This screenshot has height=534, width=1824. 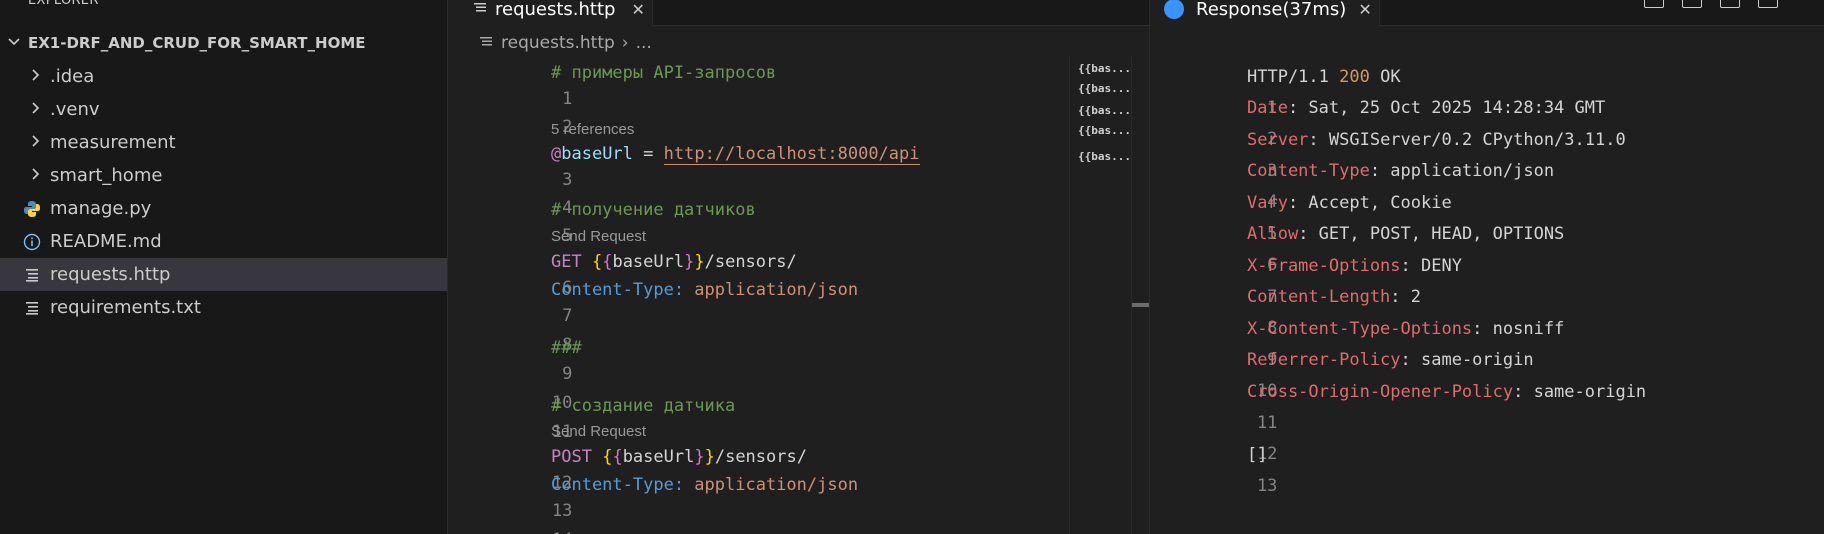 What do you see at coordinates (1487, 436) in the screenshot?
I see `response-line: 12` at bounding box center [1487, 436].